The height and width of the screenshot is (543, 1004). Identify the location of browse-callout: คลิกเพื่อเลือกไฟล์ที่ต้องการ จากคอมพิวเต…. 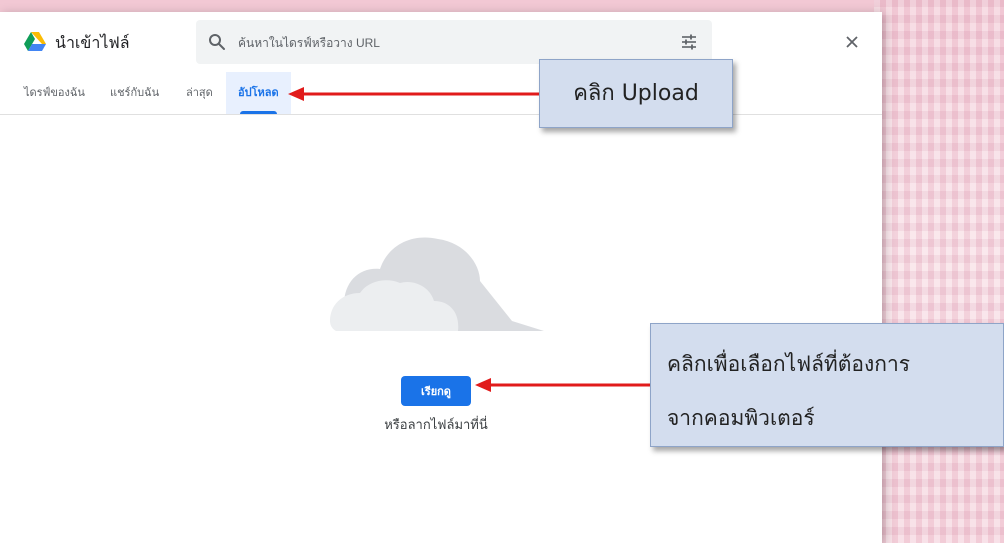
(827, 385).